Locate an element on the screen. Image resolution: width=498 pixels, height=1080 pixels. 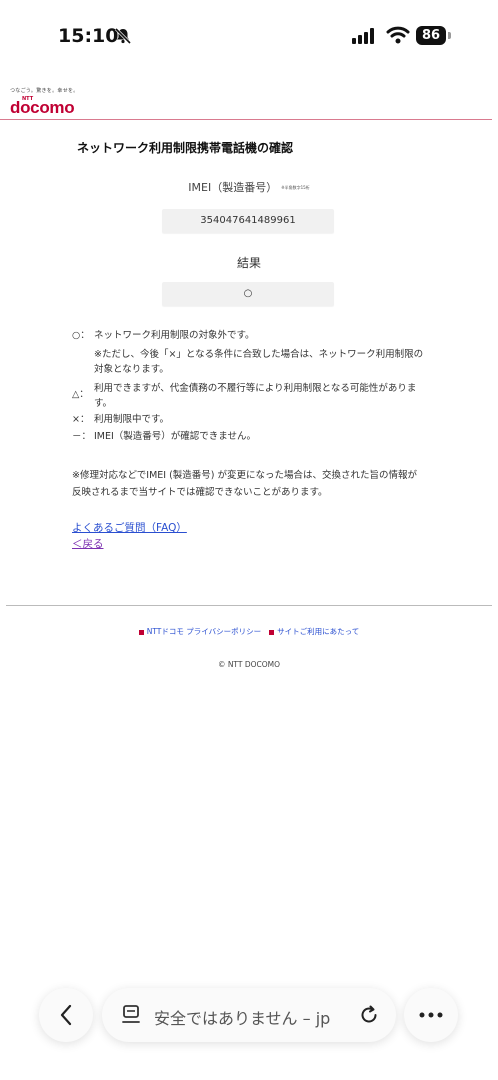
legend-symbol: △： is located at coordinates (80, 394).